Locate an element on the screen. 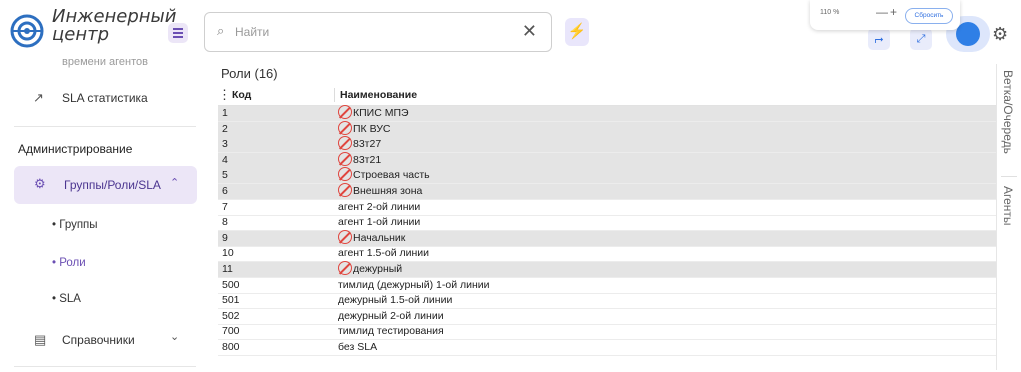 The height and width of the screenshot is (372, 1021). table-row: 501 дежурный 1.5-ой линии is located at coordinates (608, 301).